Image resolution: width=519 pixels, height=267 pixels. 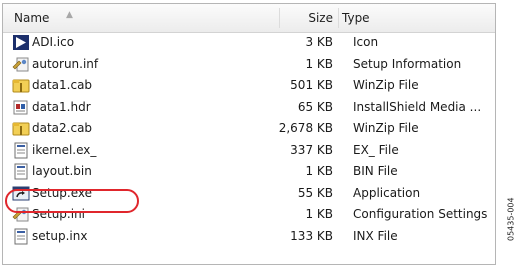 I want to click on file-name: ikernel.ex_, so click(x=64, y=149).